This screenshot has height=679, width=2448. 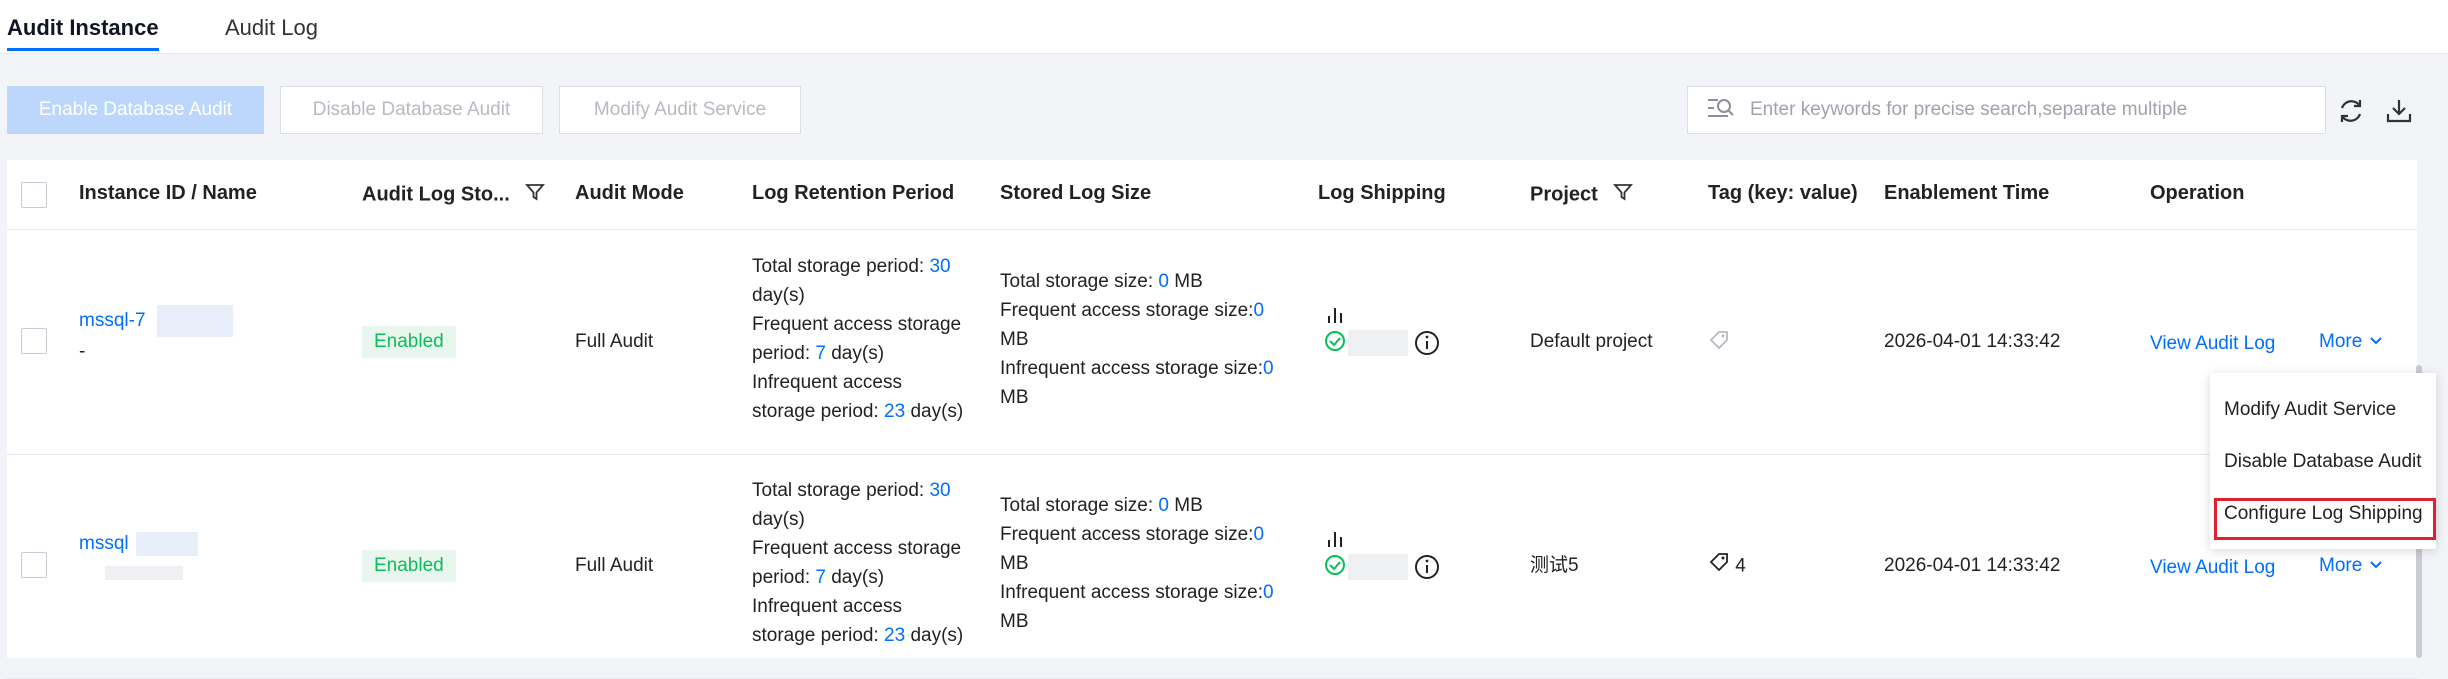 I want to click on enable-database-audit-button: Enable Database Audit, so click(x=135, y=110).